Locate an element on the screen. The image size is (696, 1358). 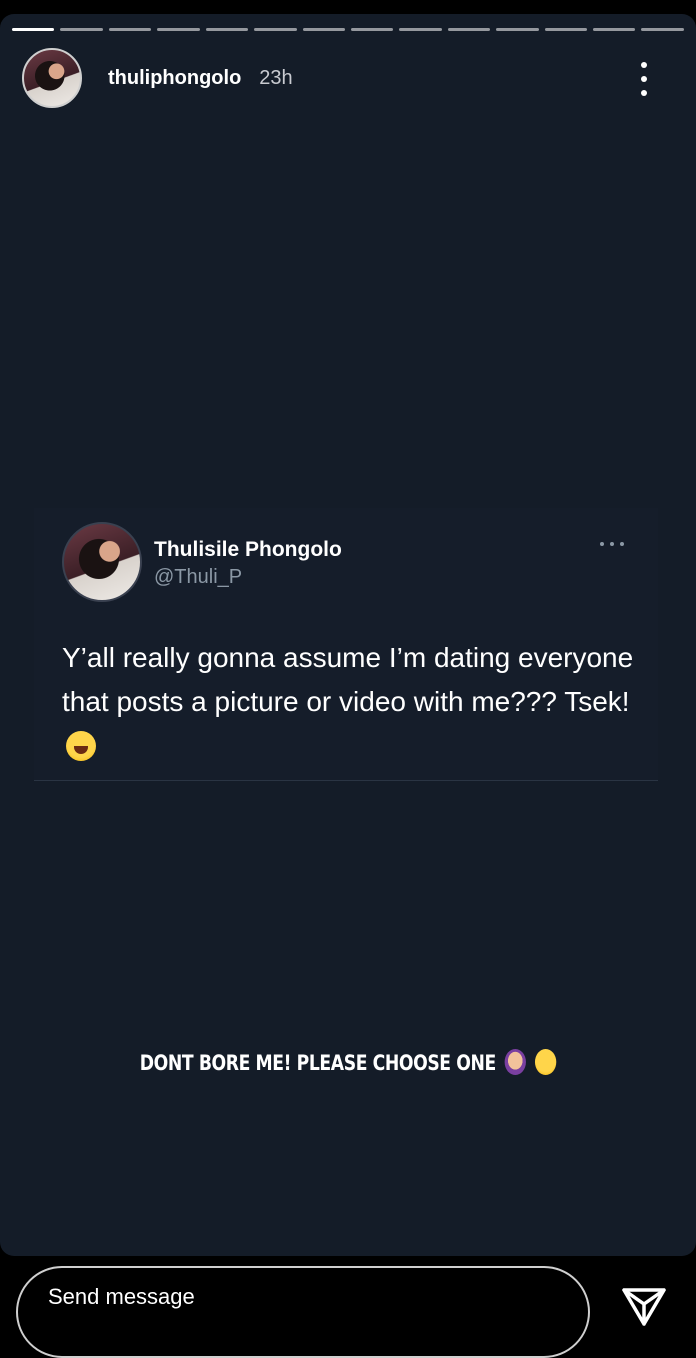
story-header: thuliphongolo 23h is located at coordinates (348, 78).